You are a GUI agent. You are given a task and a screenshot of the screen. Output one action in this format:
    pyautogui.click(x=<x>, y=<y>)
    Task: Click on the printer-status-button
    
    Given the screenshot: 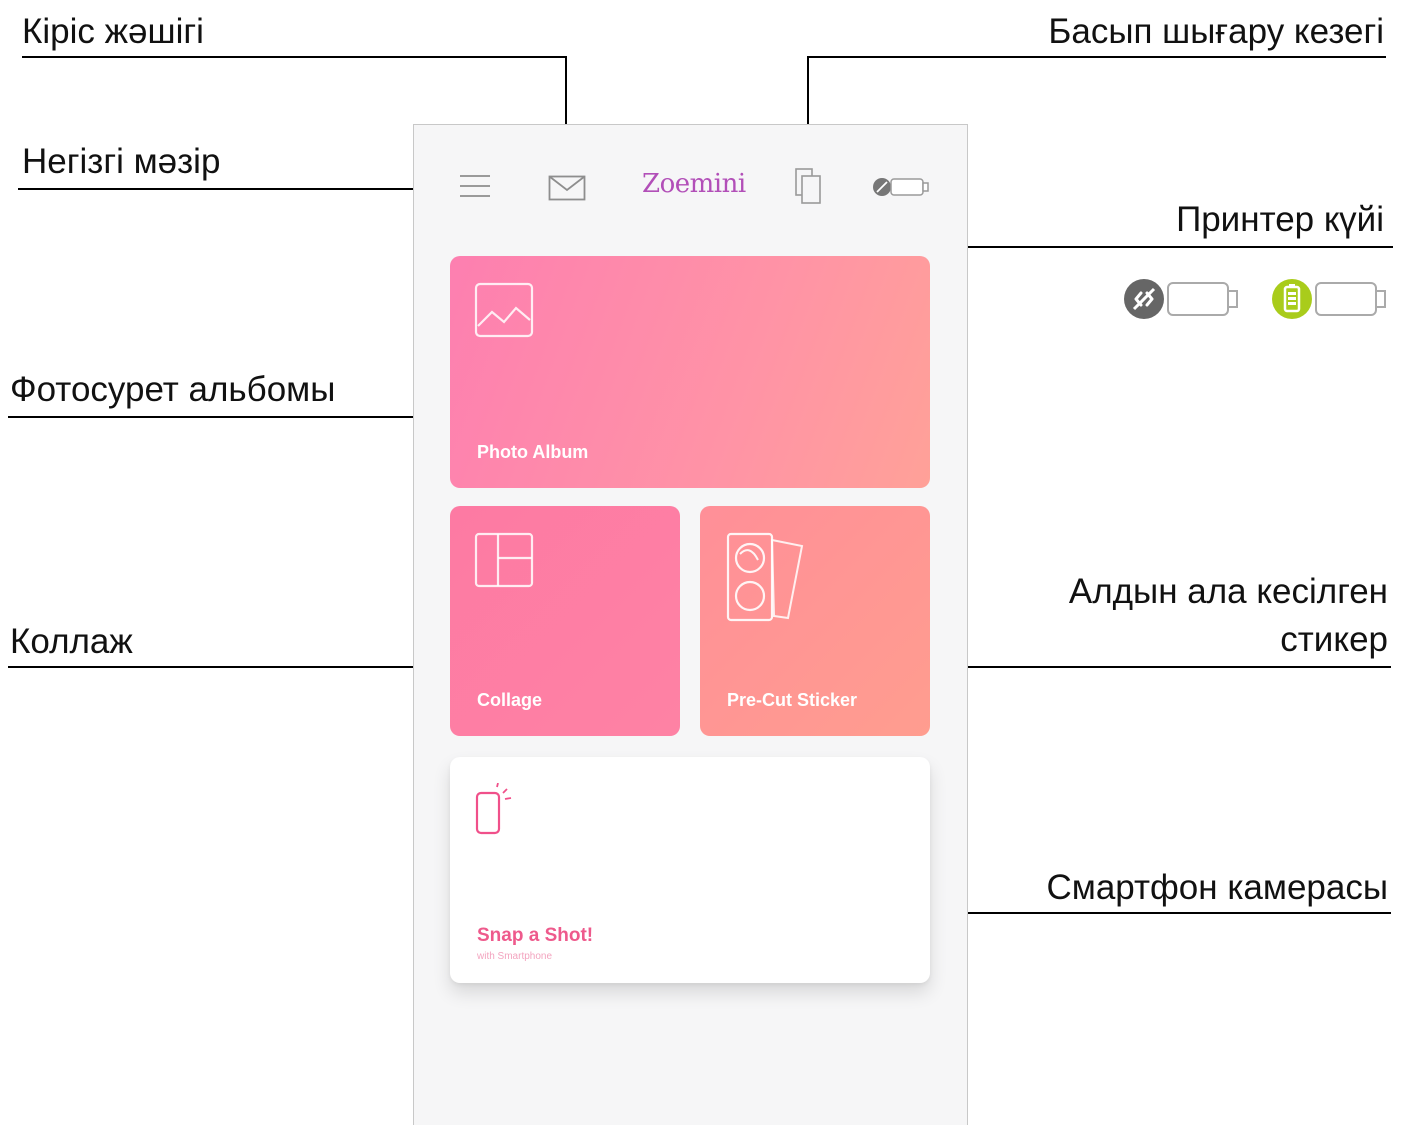 What is the action you would take?
    pyautogui.click(x=902, y=189)
    